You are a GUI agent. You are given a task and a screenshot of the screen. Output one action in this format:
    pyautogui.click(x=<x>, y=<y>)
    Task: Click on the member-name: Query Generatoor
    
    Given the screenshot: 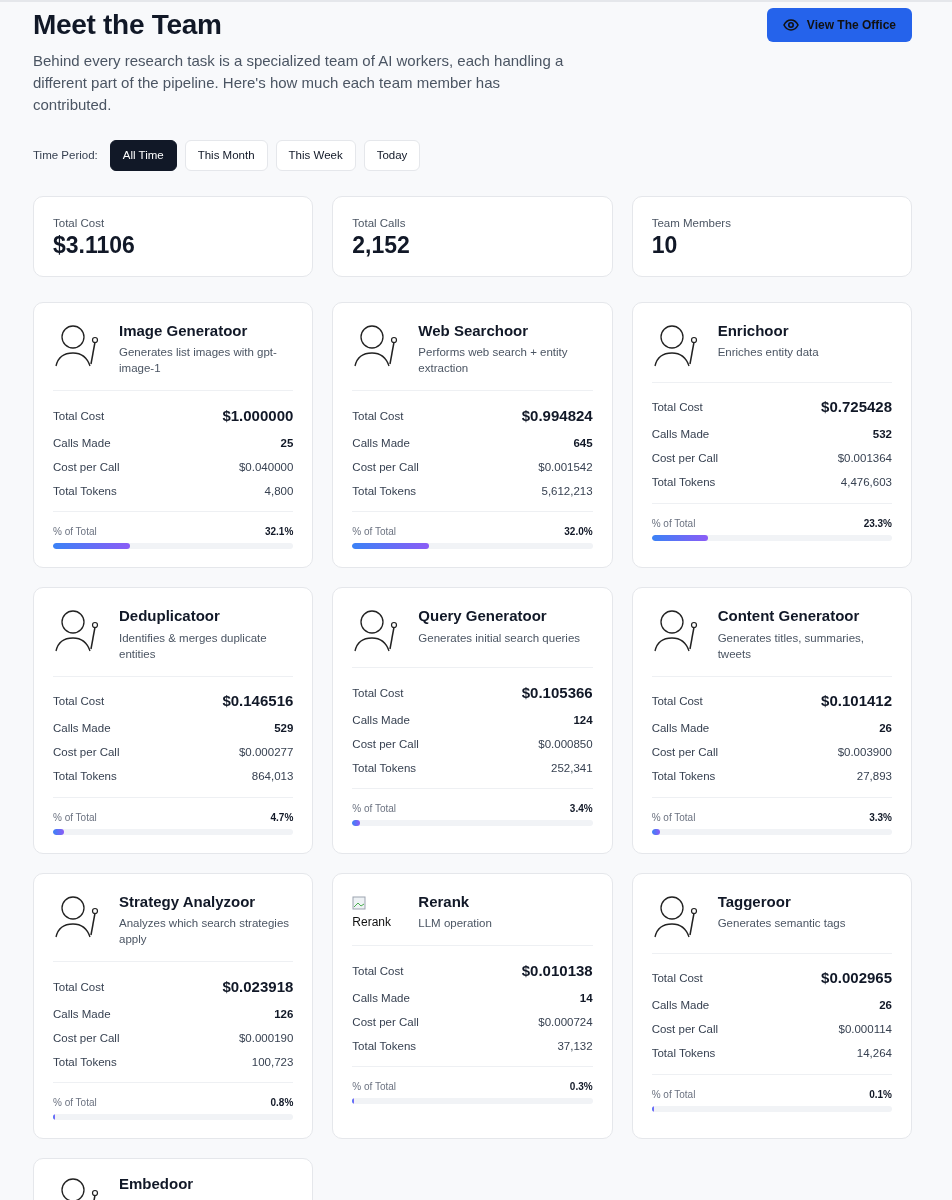 What is the action you would take?
    pyautogui.click(x=483, y=616)
    